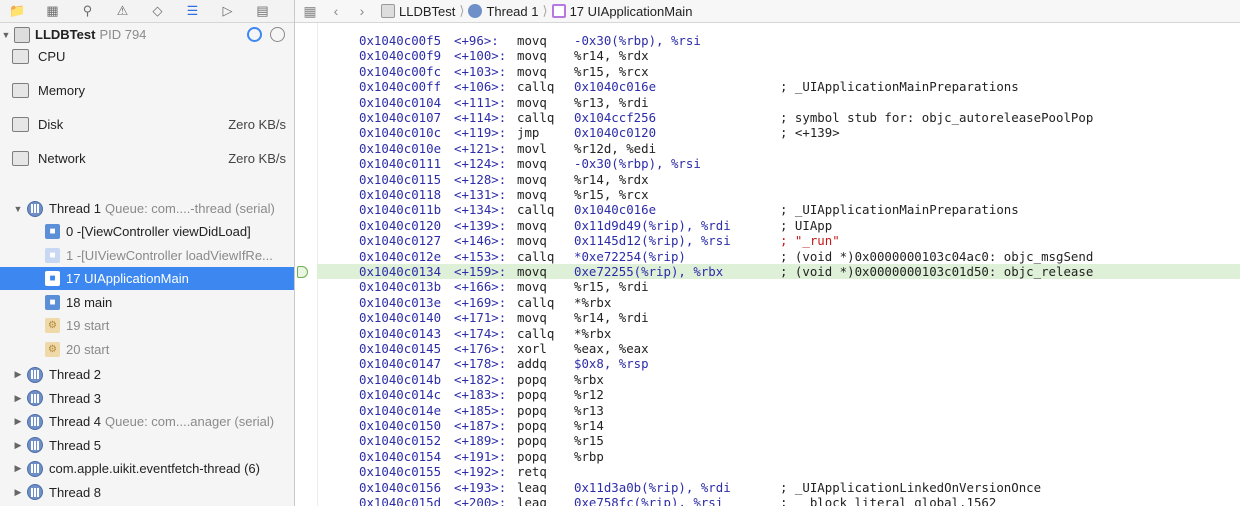 This screenshot has width=1240, height=506. What do you see at coordinates (778, 102) in the screenshot?
I see `disassembly-line: 0x1040c0104 <+111>: movq %r13, %rdi` at bounding box center [778, 102].